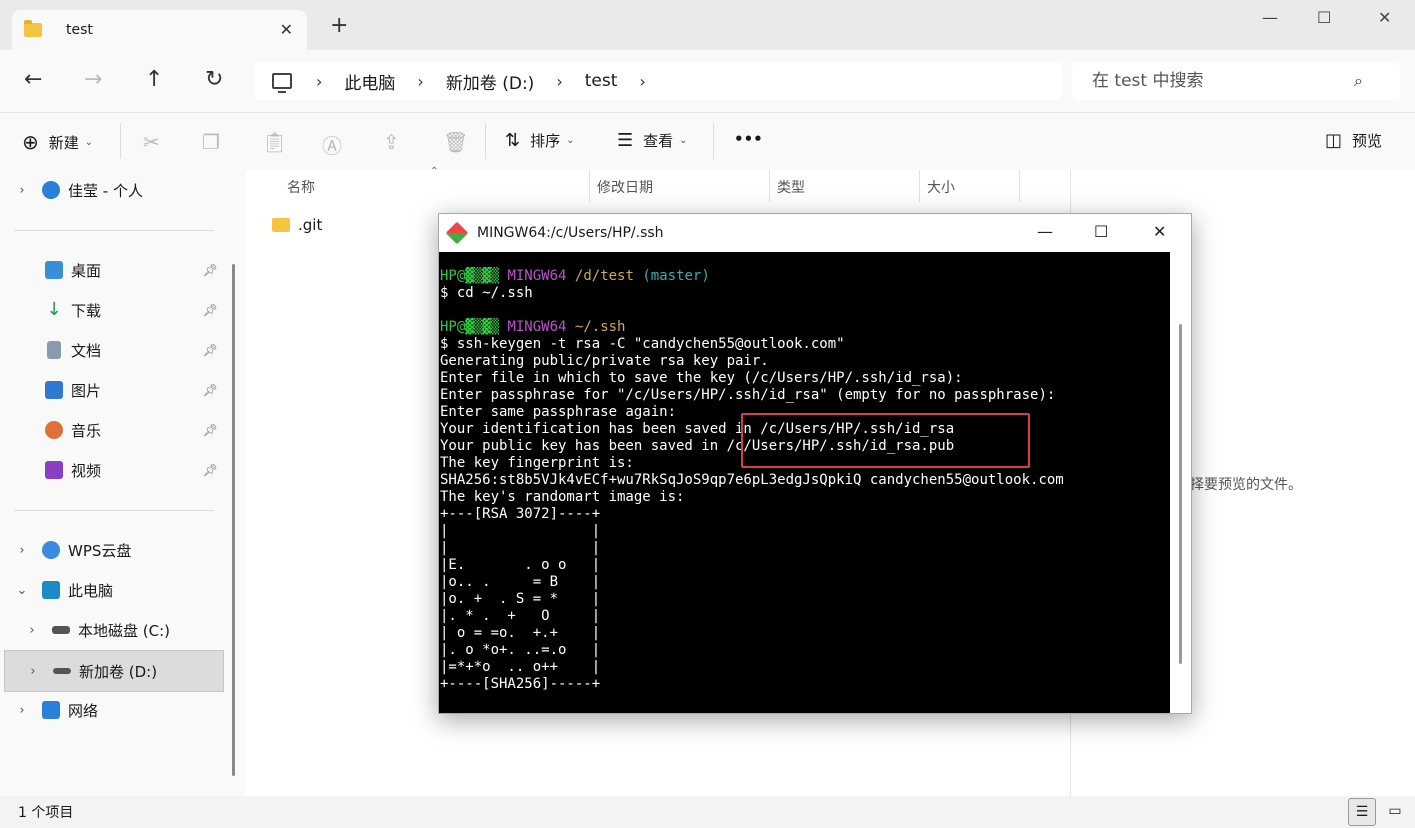 This screenshot has height=828, width=1415. I want to click on column-header-size: 大小, so click(941, 187).